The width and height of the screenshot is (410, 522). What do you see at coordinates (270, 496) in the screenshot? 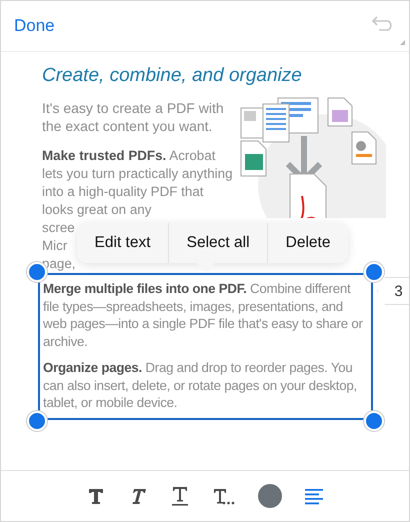
I see `color-swatch` at bounding box center [270, 496].